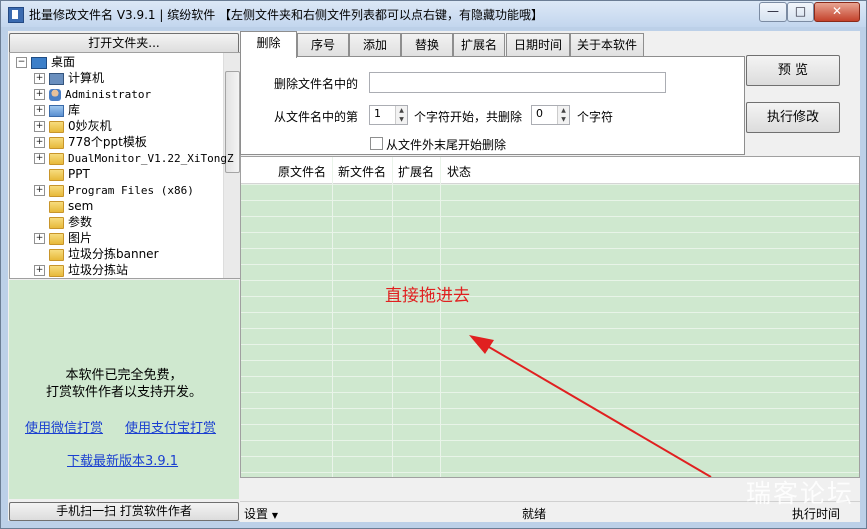 This screenshot has width=867, height=529. I want to click on settings-label: 设置, so click(256, 514).